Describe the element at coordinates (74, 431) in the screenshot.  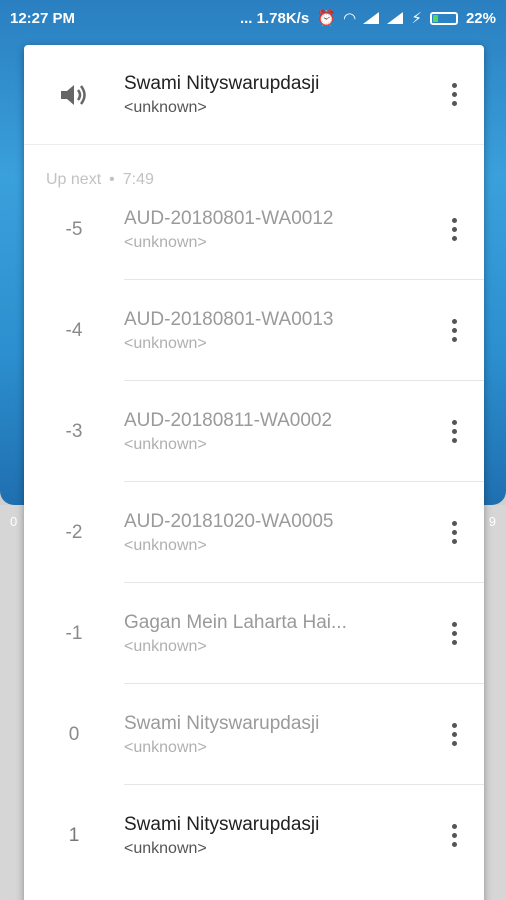
I see `queue-index: -3` at that location.